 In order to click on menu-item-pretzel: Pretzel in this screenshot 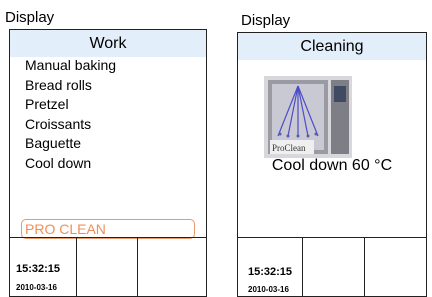, I will do `click(70, 105)`.